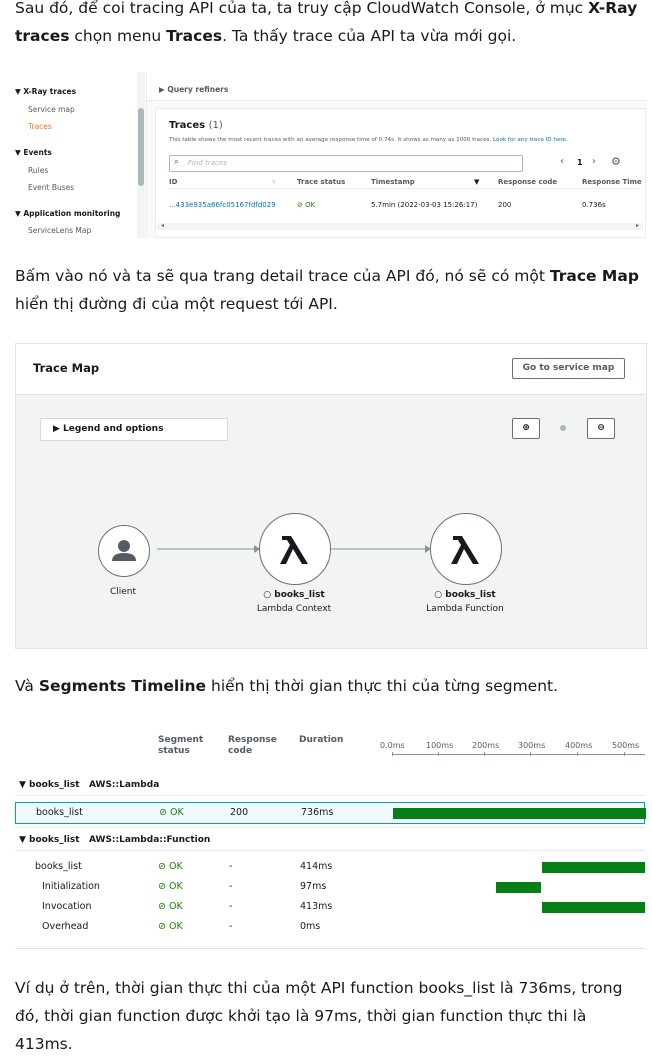 The height and width of the screenshot is (1058, 652). What do you see at coordinates (330, 887) in the screenshot?
I see `table-row: Initialization ⊘ OK - 97ms` at bounding box center [330, 887].